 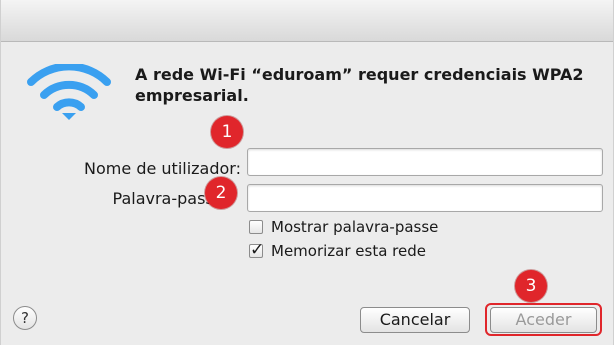 What do you see at coordinates (221, 193) in the screenshot?
I see `step2-badge: 2` at bounding box center [221, 193].